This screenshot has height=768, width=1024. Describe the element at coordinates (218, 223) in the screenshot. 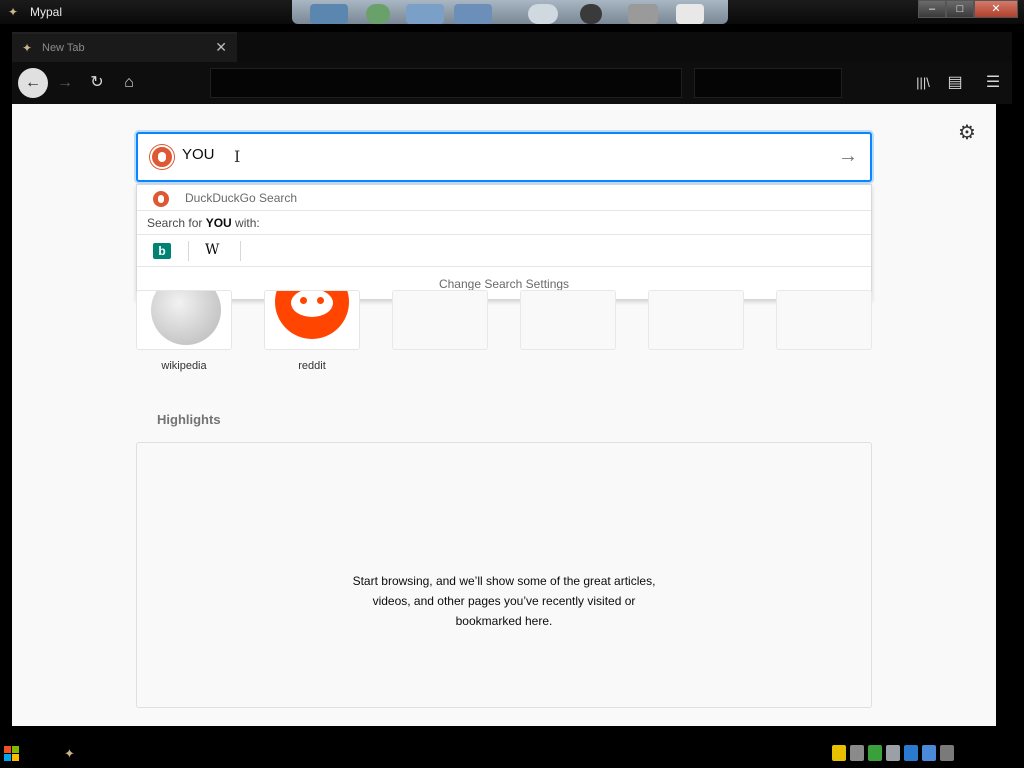

I see `search-for-term: YOU` at that location.